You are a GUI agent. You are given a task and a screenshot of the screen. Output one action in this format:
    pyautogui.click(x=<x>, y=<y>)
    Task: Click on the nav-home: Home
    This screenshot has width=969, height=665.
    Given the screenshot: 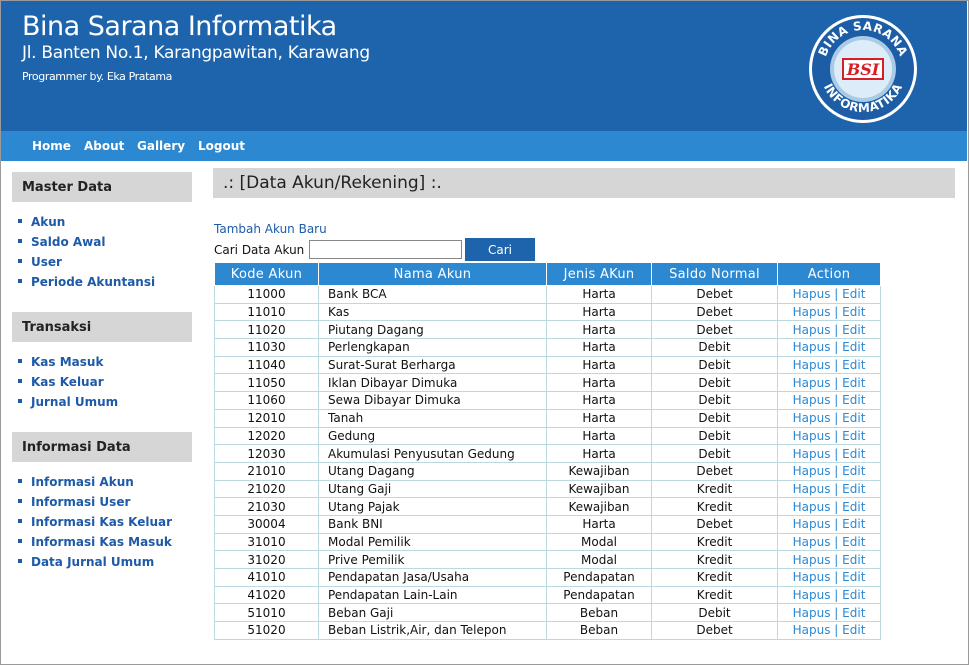 What is the action you would take?
    pyautogui.click(x=51, y=146)
    